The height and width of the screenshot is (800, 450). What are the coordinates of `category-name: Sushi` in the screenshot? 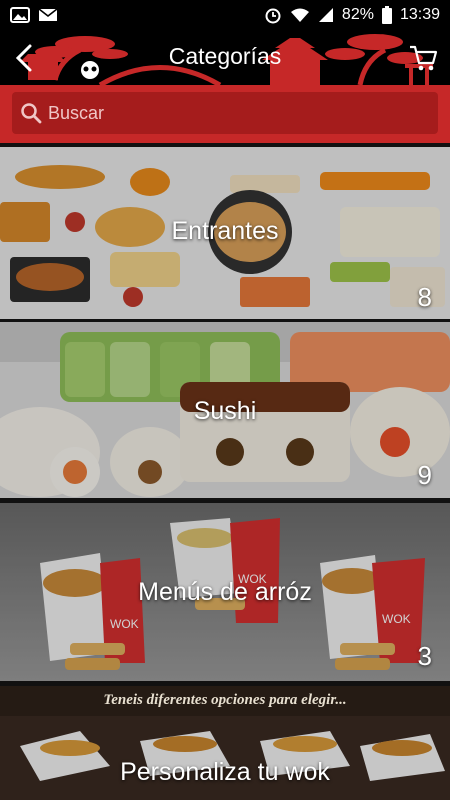 It's located at (225, 411).